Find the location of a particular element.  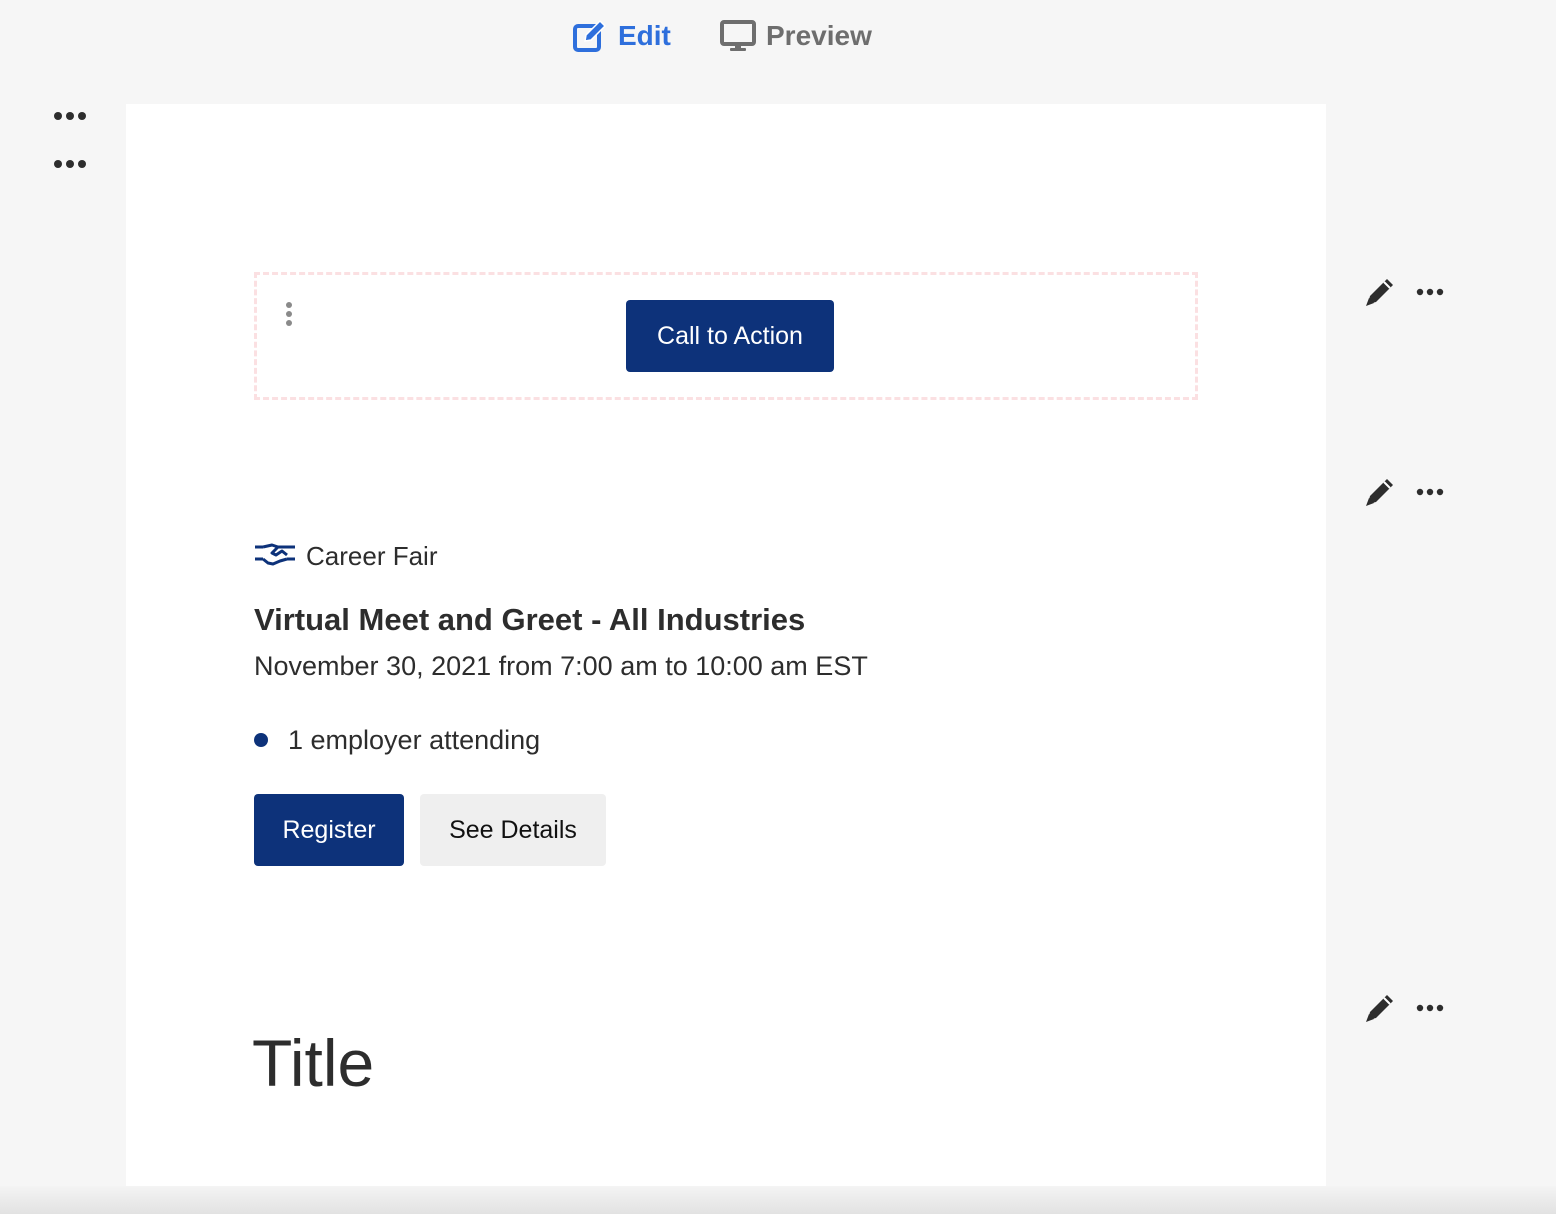

call-to-action-button: Call to Action is located at coordinates (730, 336).